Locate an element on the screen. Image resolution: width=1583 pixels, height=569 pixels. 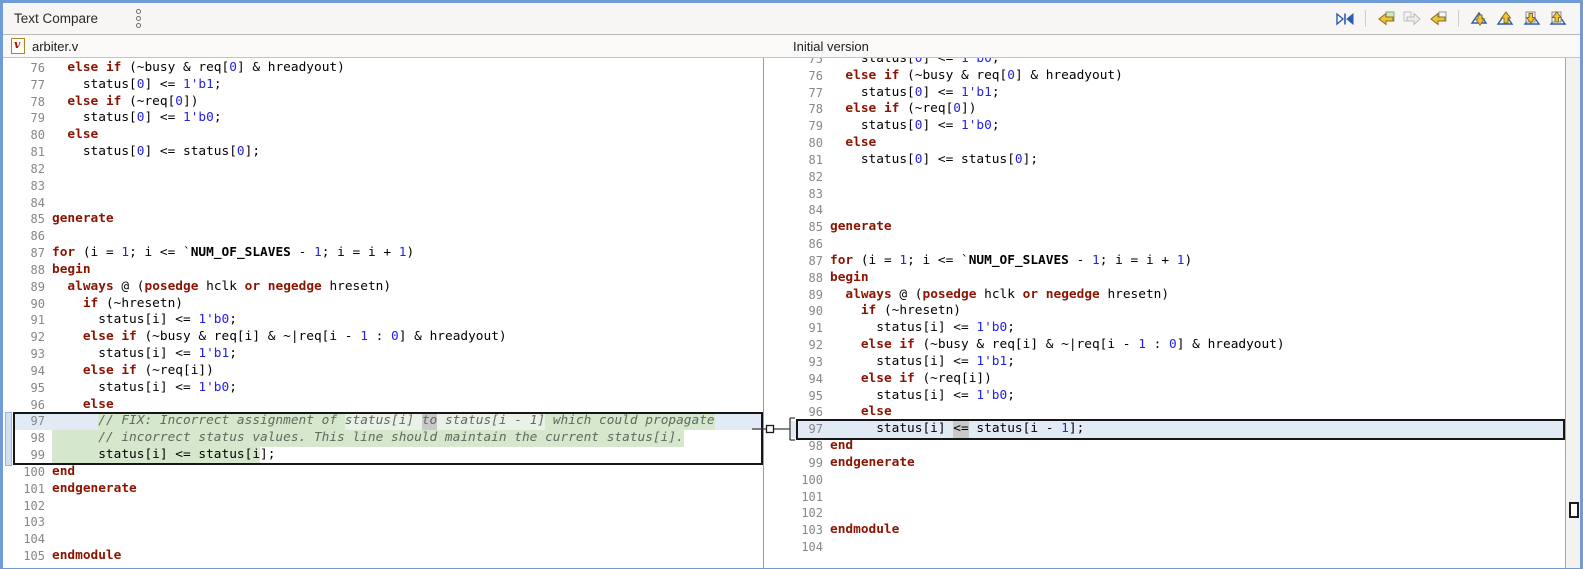
copy-left-glyph is located at coordinates (1438, 18).